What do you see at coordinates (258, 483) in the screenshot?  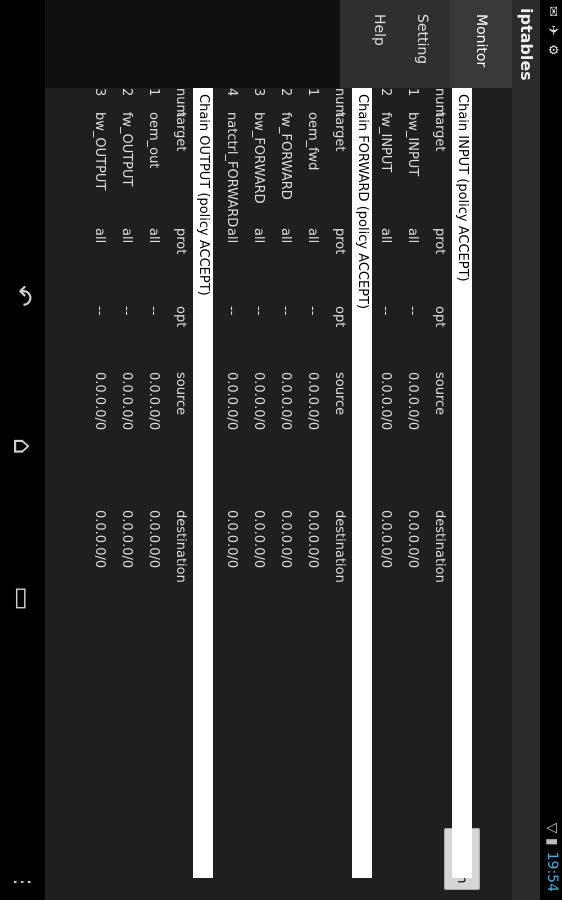 I see `table-row: 3 bw_FORWARDall -- 0.0.0.0/0 0.0.0.0/0` at bounding box center [258, 483].